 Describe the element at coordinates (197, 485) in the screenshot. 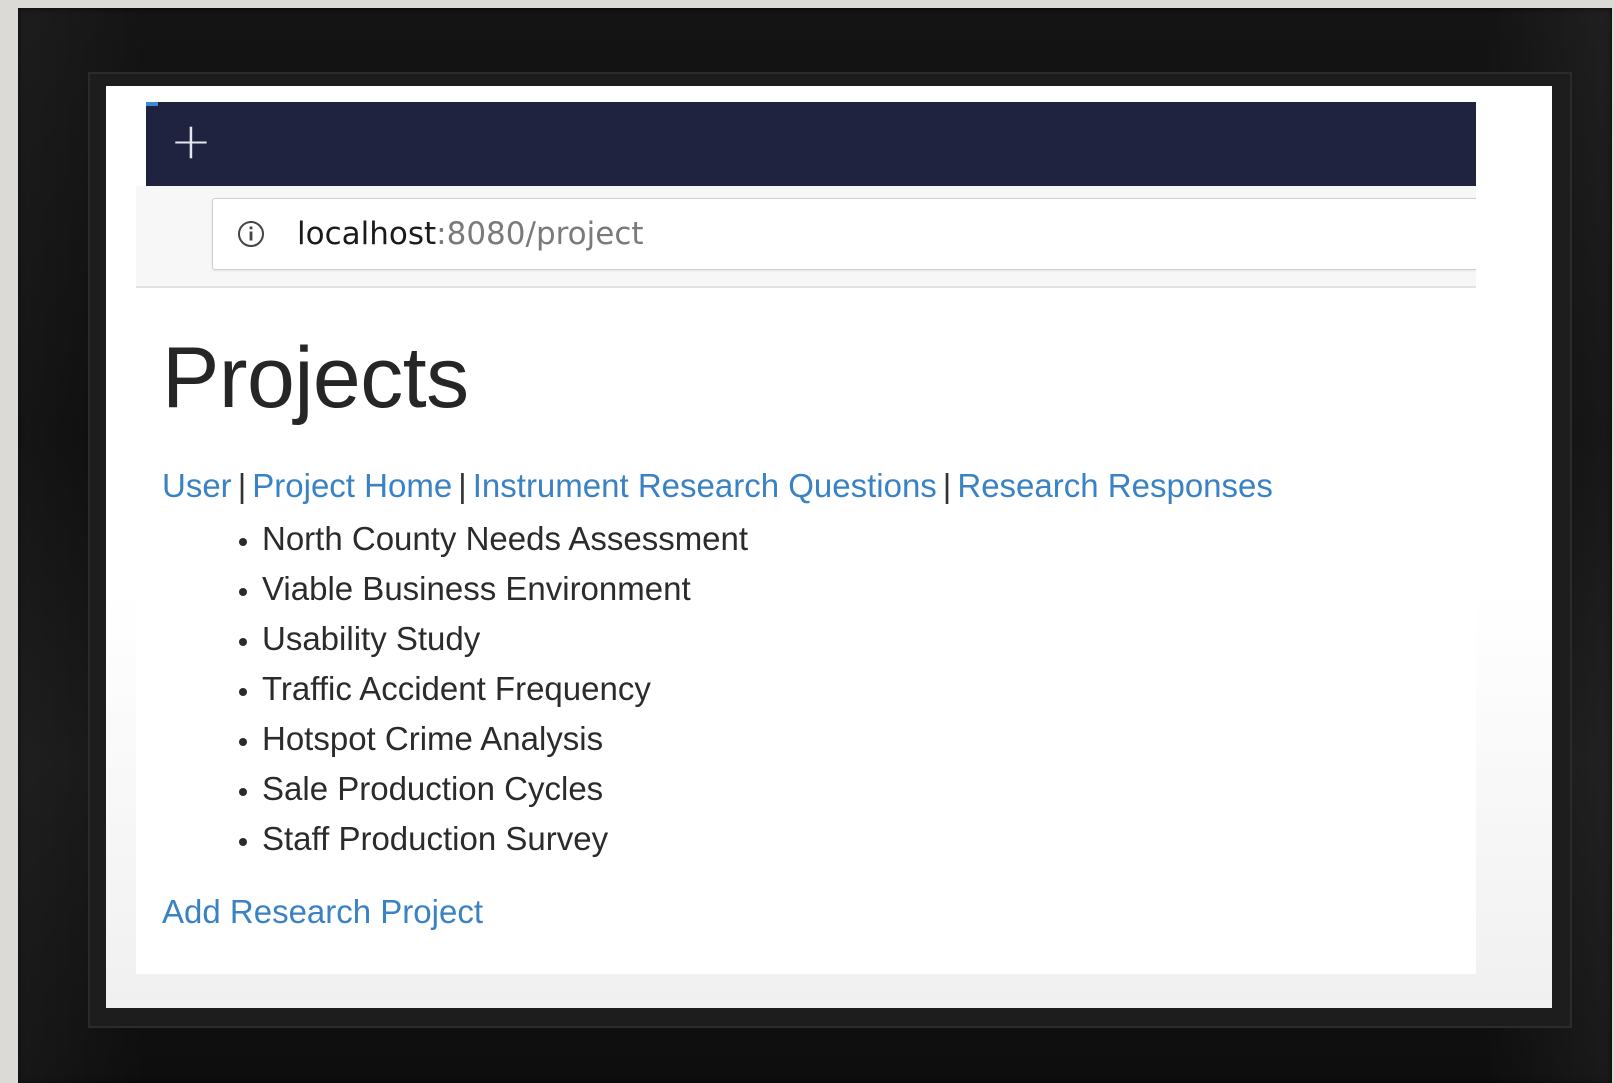

I see `nav-link-user: User` at that location.